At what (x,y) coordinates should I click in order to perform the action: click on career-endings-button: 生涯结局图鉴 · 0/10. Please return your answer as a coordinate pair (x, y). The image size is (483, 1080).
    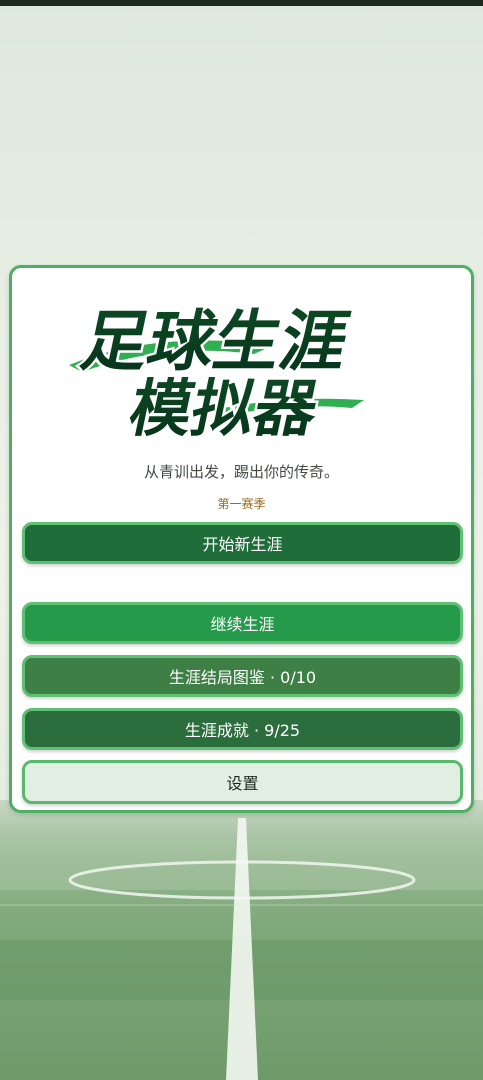
    Looking at the image, I should click on (242, 676).